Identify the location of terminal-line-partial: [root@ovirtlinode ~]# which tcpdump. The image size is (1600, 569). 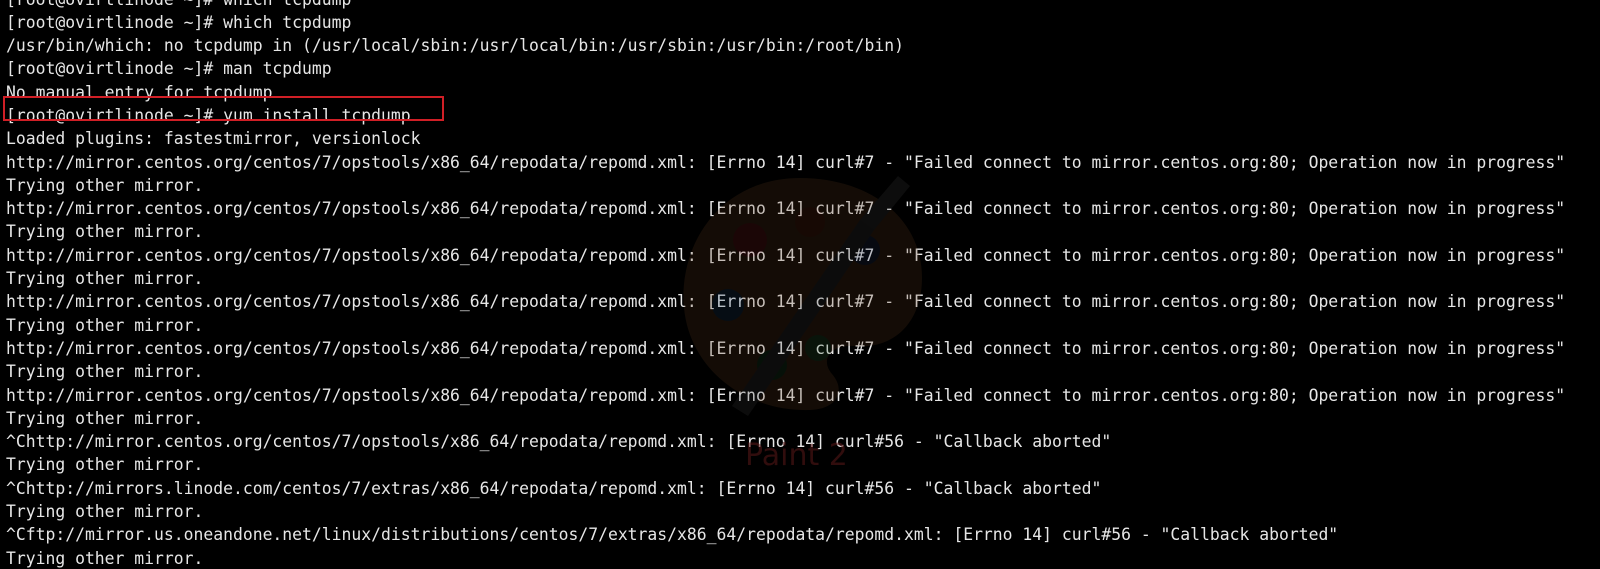
(785, 5).